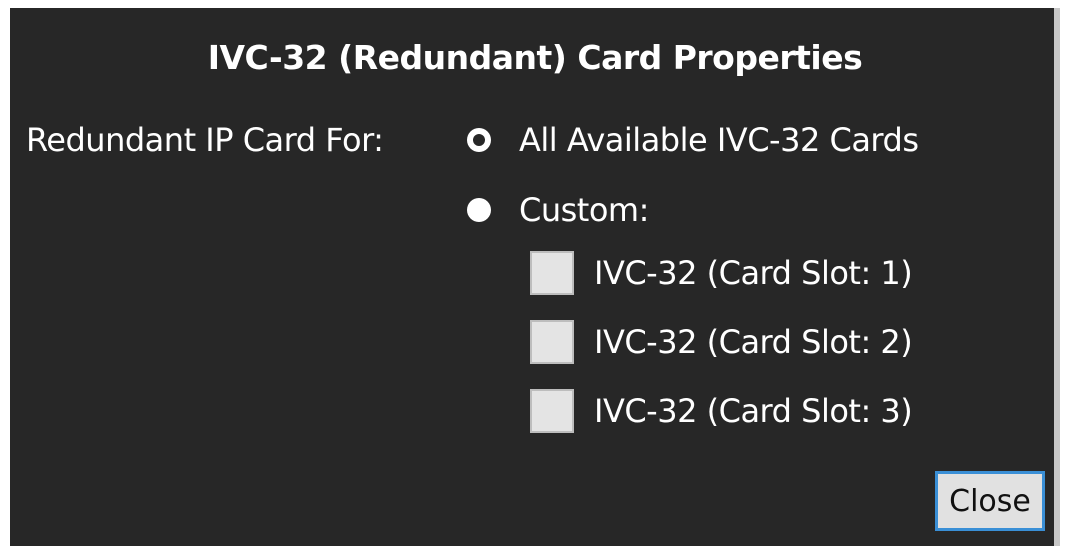  I want to click on radio-custom-label: Custom:, so click(584, 210).